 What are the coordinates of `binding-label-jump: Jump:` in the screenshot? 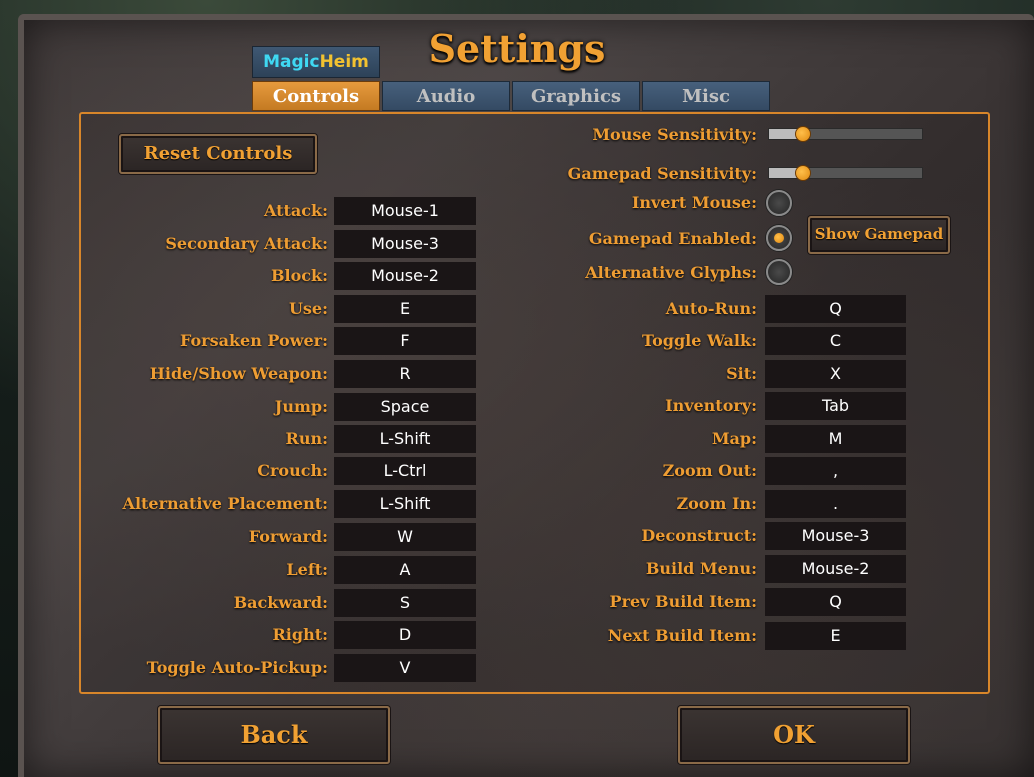 It's located at (301, 406).